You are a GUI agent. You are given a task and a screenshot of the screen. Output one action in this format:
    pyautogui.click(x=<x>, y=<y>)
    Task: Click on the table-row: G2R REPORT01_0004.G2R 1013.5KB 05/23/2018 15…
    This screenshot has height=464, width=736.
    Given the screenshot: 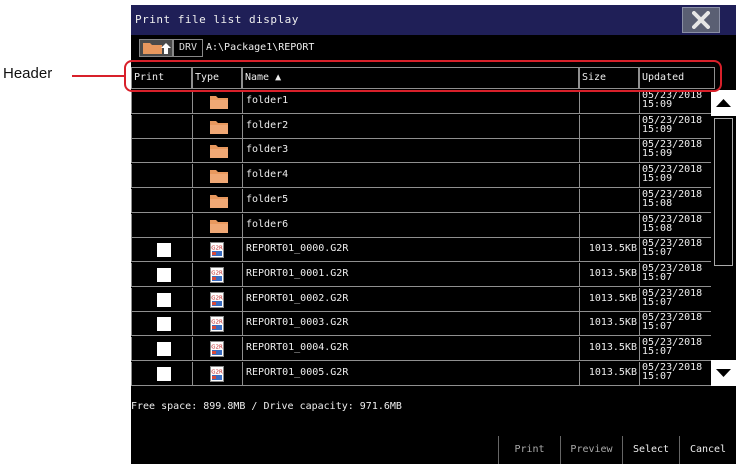 What is the action you would take?
    pyautogui.click(x=421, y=349)
    